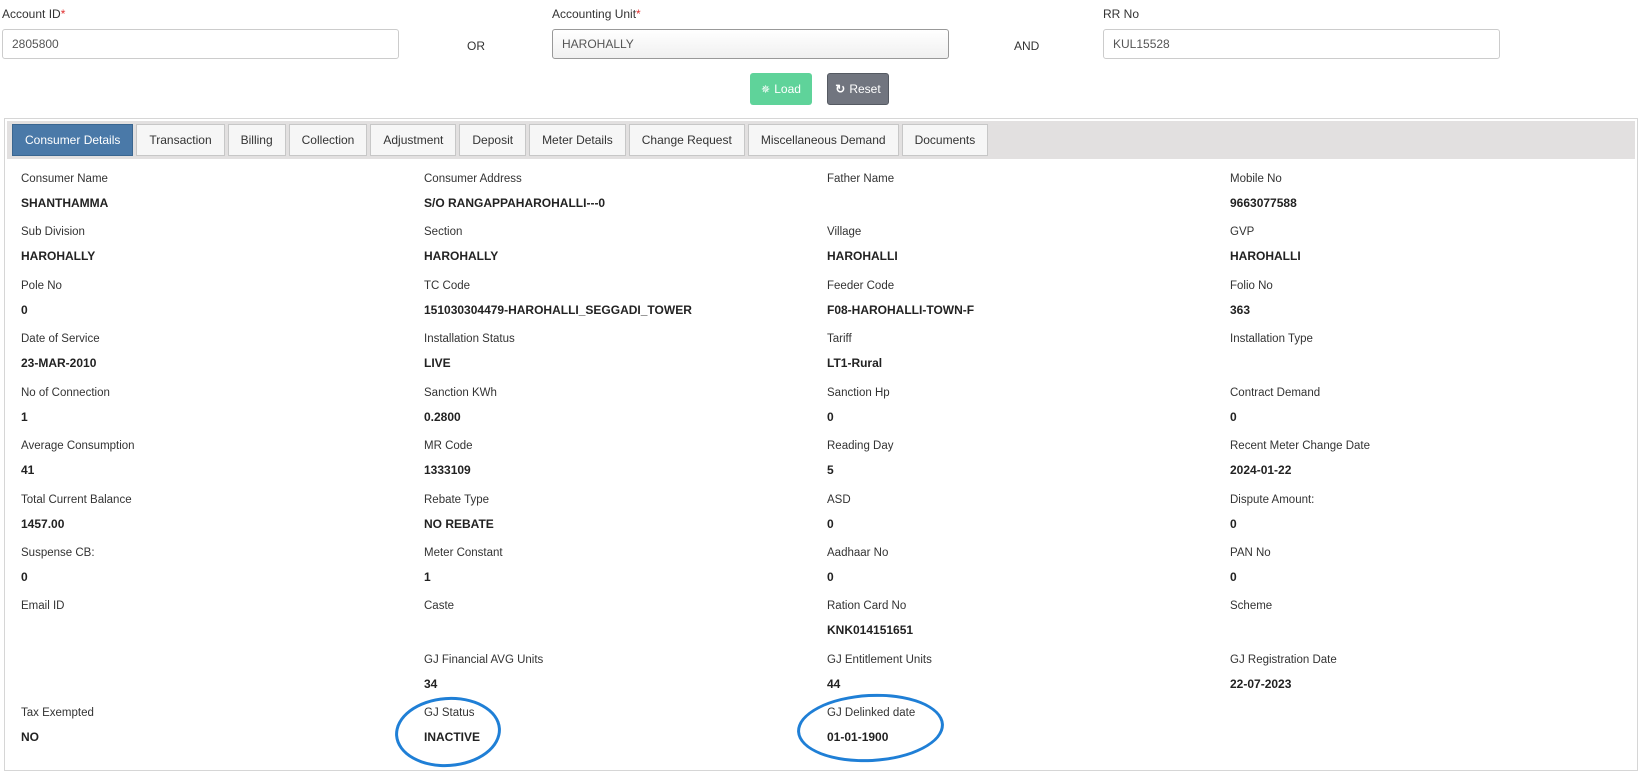  I want to click on field-average-consumption: Average Consumption 41, so click(216, 459).